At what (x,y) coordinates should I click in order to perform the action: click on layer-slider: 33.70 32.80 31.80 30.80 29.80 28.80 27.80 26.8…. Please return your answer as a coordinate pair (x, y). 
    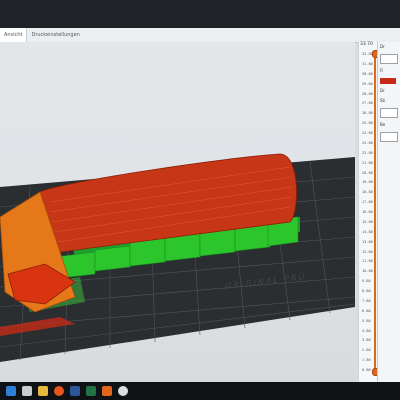
    Looking at the image, I should click on (369, 212).